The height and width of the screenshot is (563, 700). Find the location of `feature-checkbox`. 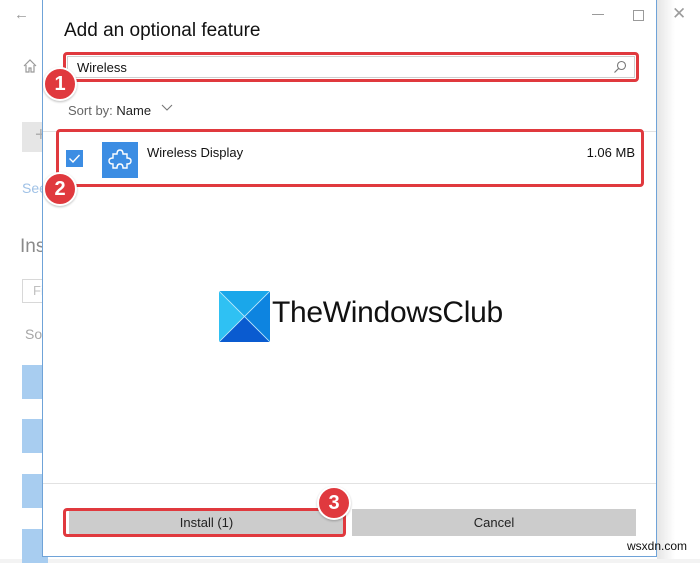

feature-checkbox is located at coordinates (74, 158).